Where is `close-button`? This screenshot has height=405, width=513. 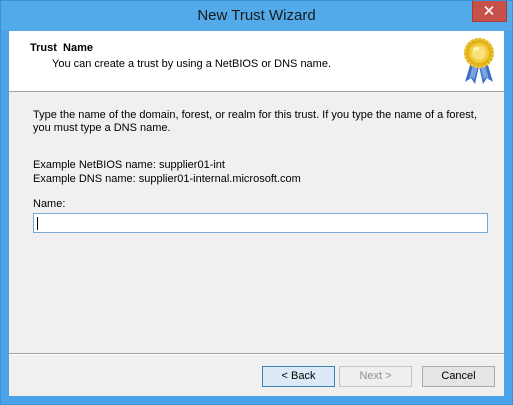 close-button is located at coordinates (489, 11).